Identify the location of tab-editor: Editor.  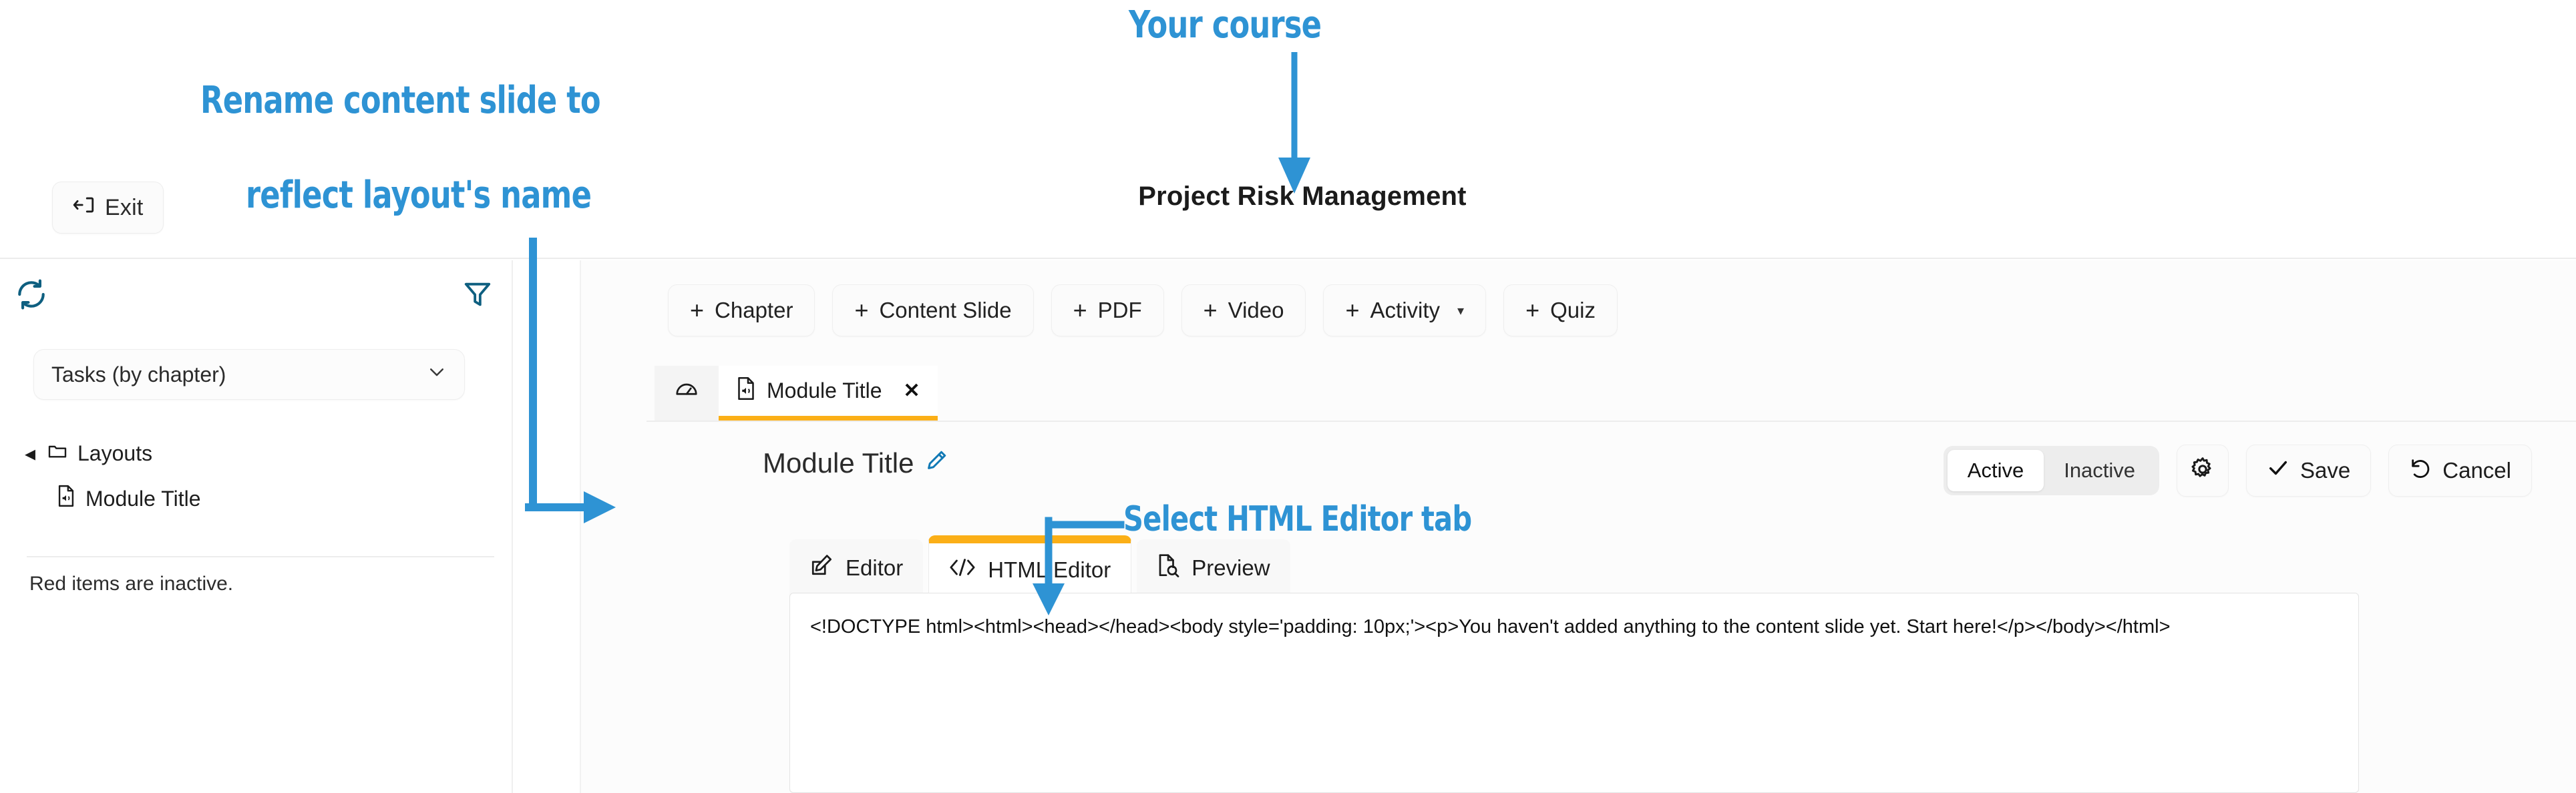
(856, 568).